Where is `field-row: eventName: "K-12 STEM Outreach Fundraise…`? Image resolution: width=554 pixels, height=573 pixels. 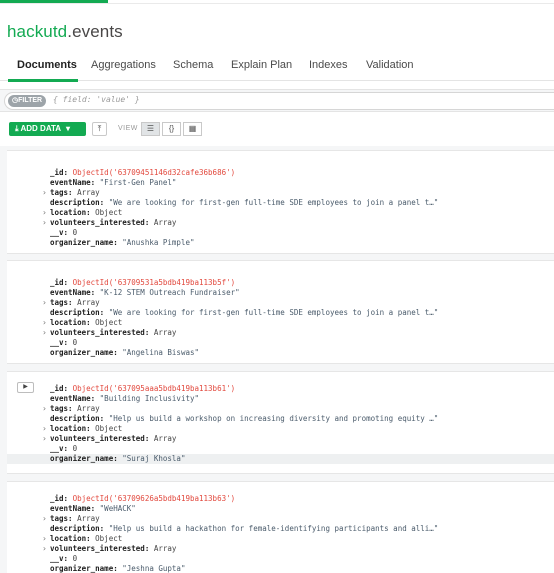
field-row: eventName: "K-12 STEM Outreach Fundraise… is located at coordinates (280, 293).